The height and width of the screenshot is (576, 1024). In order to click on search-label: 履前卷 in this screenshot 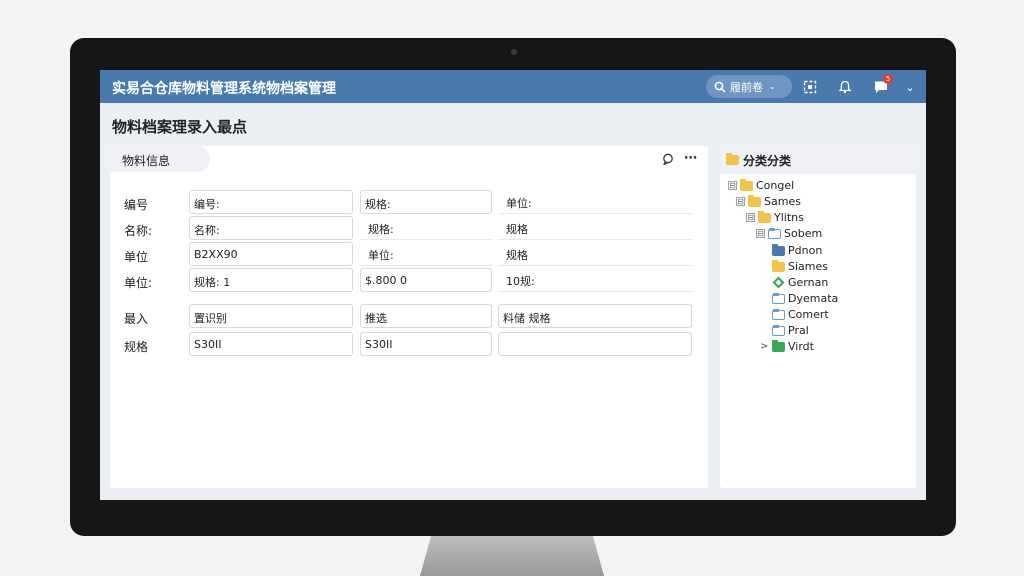, I will do `click(746, 87)`.